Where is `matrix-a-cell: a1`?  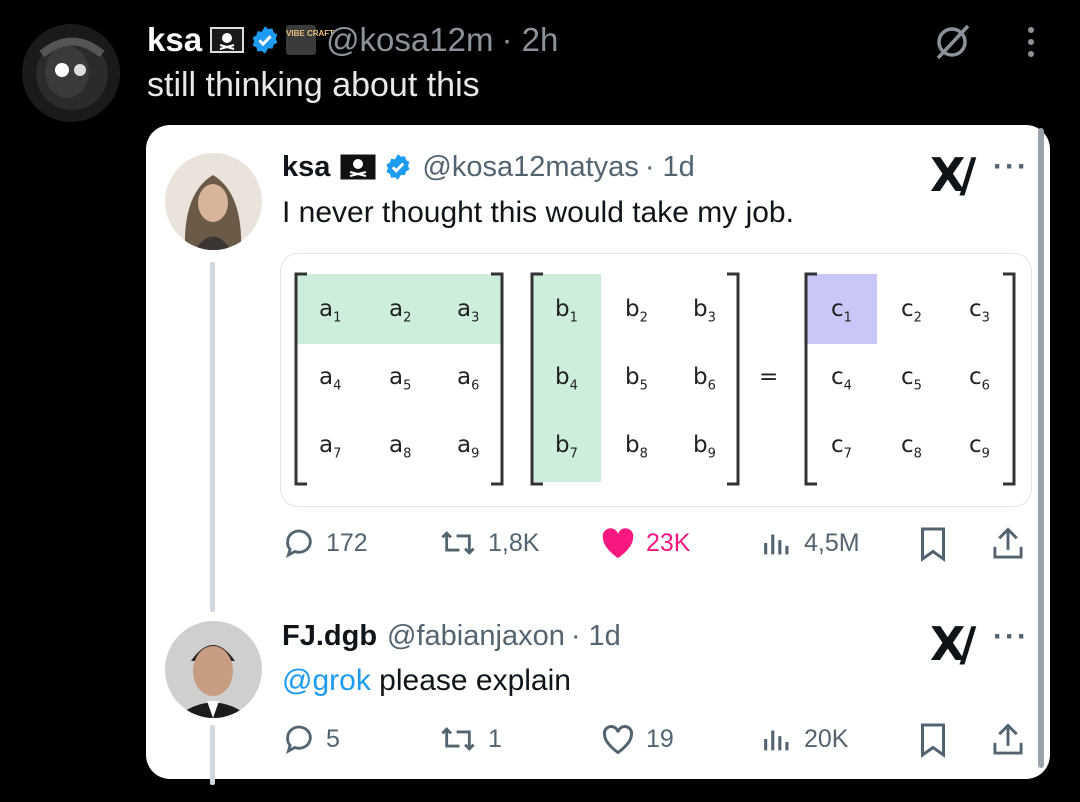
matrix-a-cell: a1 is located at coordinates (330, 311).